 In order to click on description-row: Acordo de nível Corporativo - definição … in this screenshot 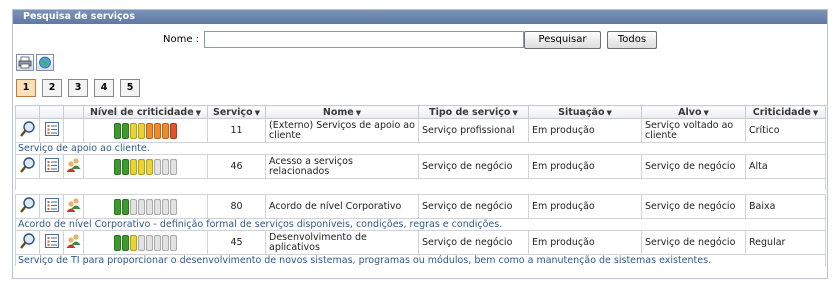, I will do `click(420, 224)`.